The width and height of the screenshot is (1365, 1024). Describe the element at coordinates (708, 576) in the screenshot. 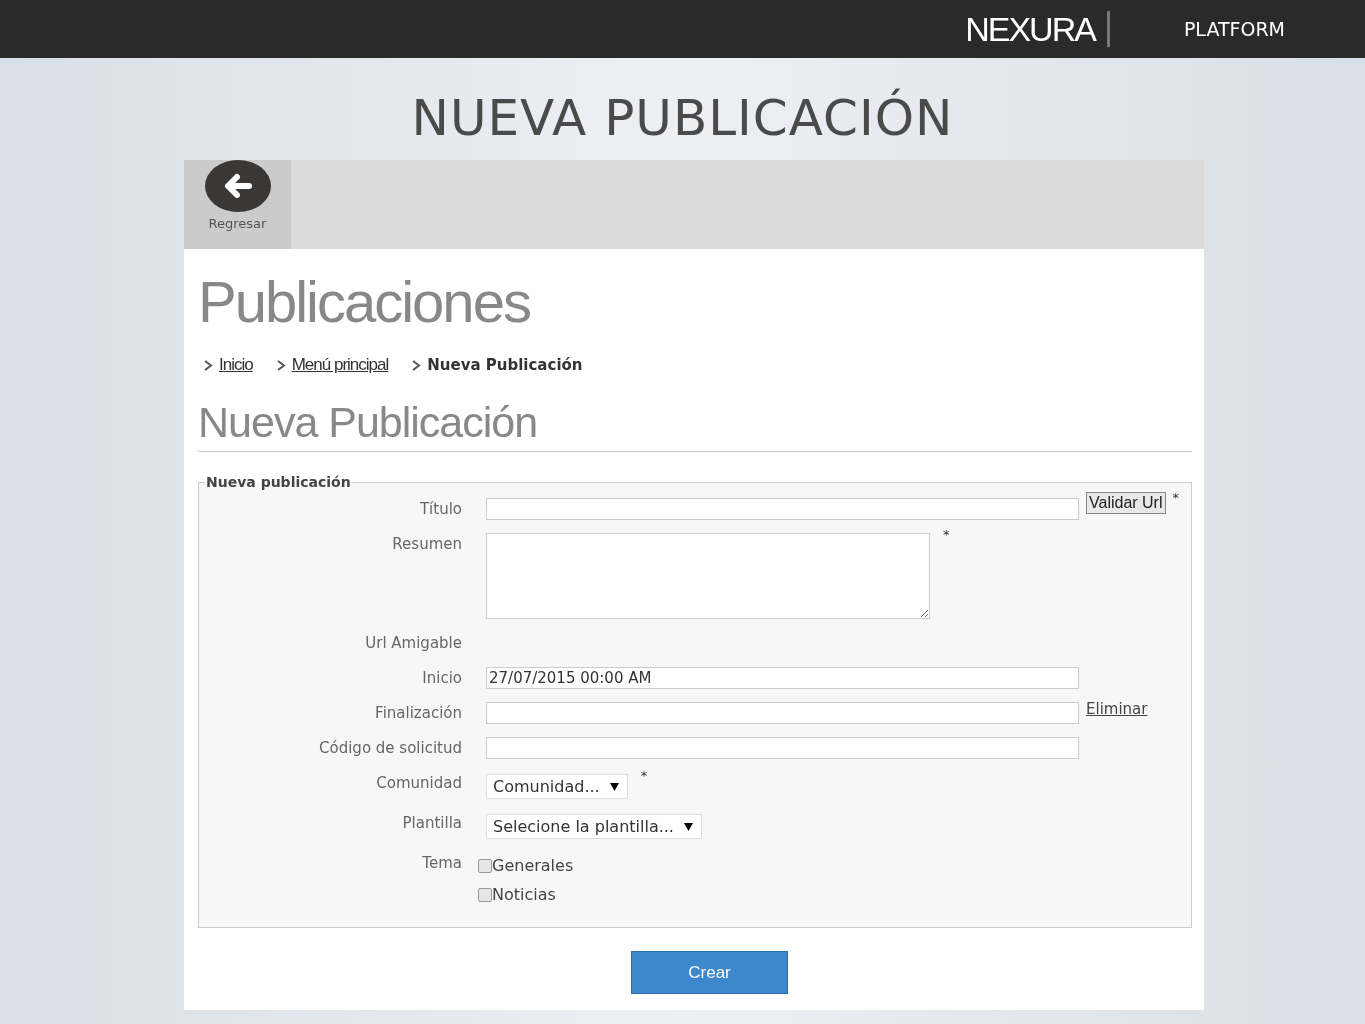

I see `summary-textarea` at that location.